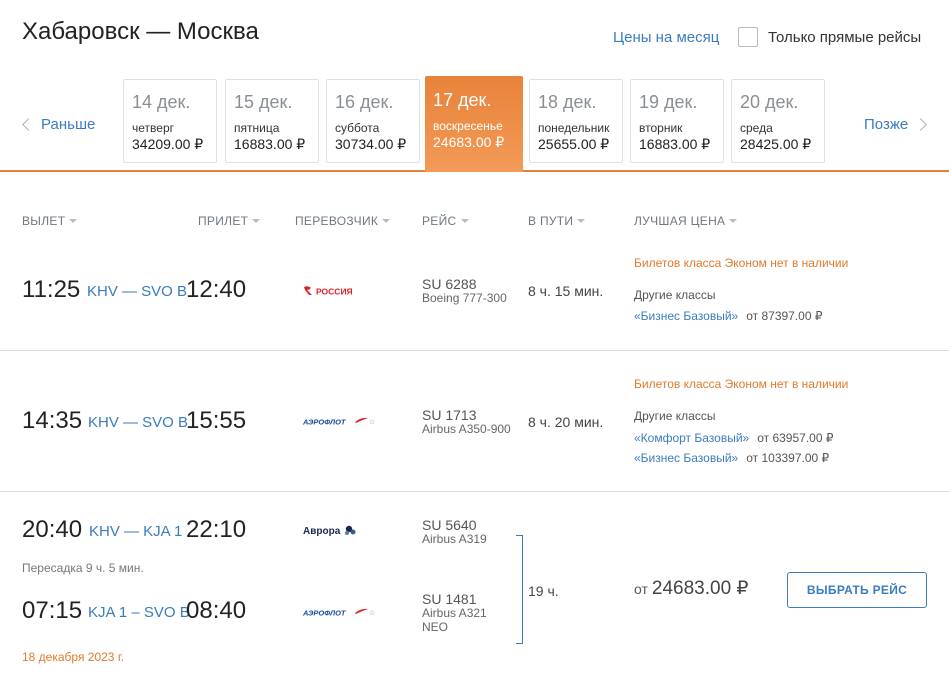 The height and width of the screenshot is (684, 949). Describe the element at coordinates (216, 610) in the screenshot. I see `arrival-time: 08:40` at that location.